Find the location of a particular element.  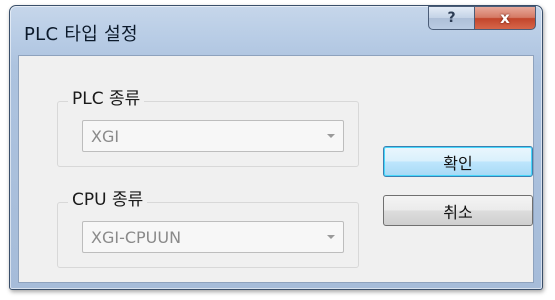

plc-type-combobox: XGI is located at coordinates (213, 136).